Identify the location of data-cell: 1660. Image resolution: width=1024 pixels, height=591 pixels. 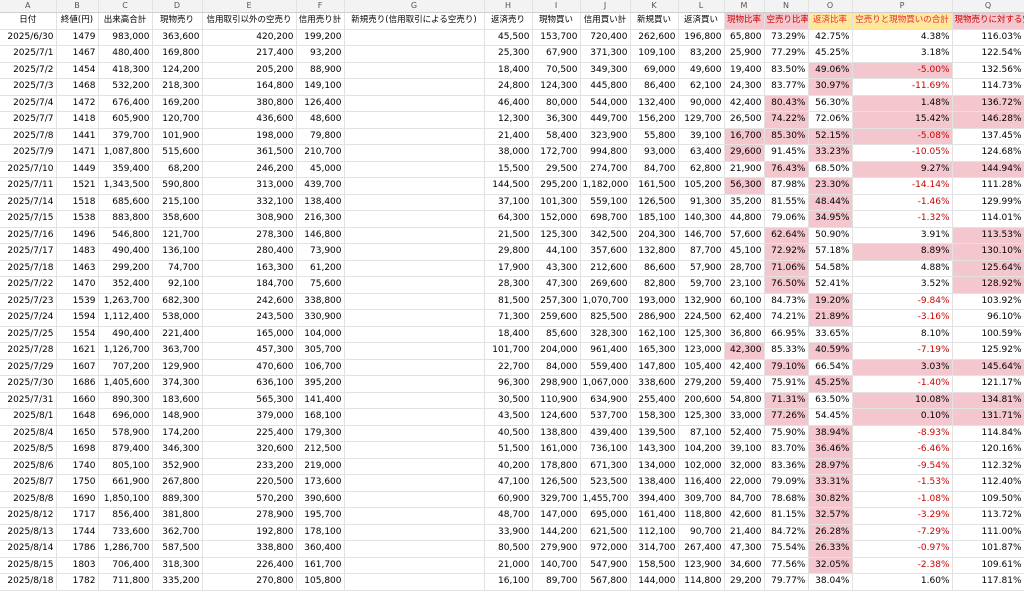
(77, 400).